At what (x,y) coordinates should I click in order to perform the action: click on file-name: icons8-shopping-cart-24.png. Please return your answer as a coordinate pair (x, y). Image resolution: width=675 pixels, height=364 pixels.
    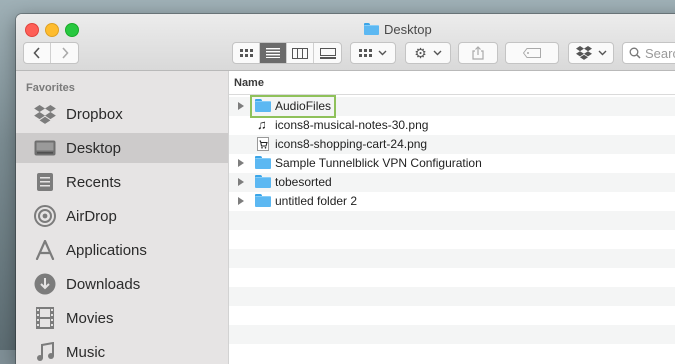
    Looking at the image, I should click on (351, 144).